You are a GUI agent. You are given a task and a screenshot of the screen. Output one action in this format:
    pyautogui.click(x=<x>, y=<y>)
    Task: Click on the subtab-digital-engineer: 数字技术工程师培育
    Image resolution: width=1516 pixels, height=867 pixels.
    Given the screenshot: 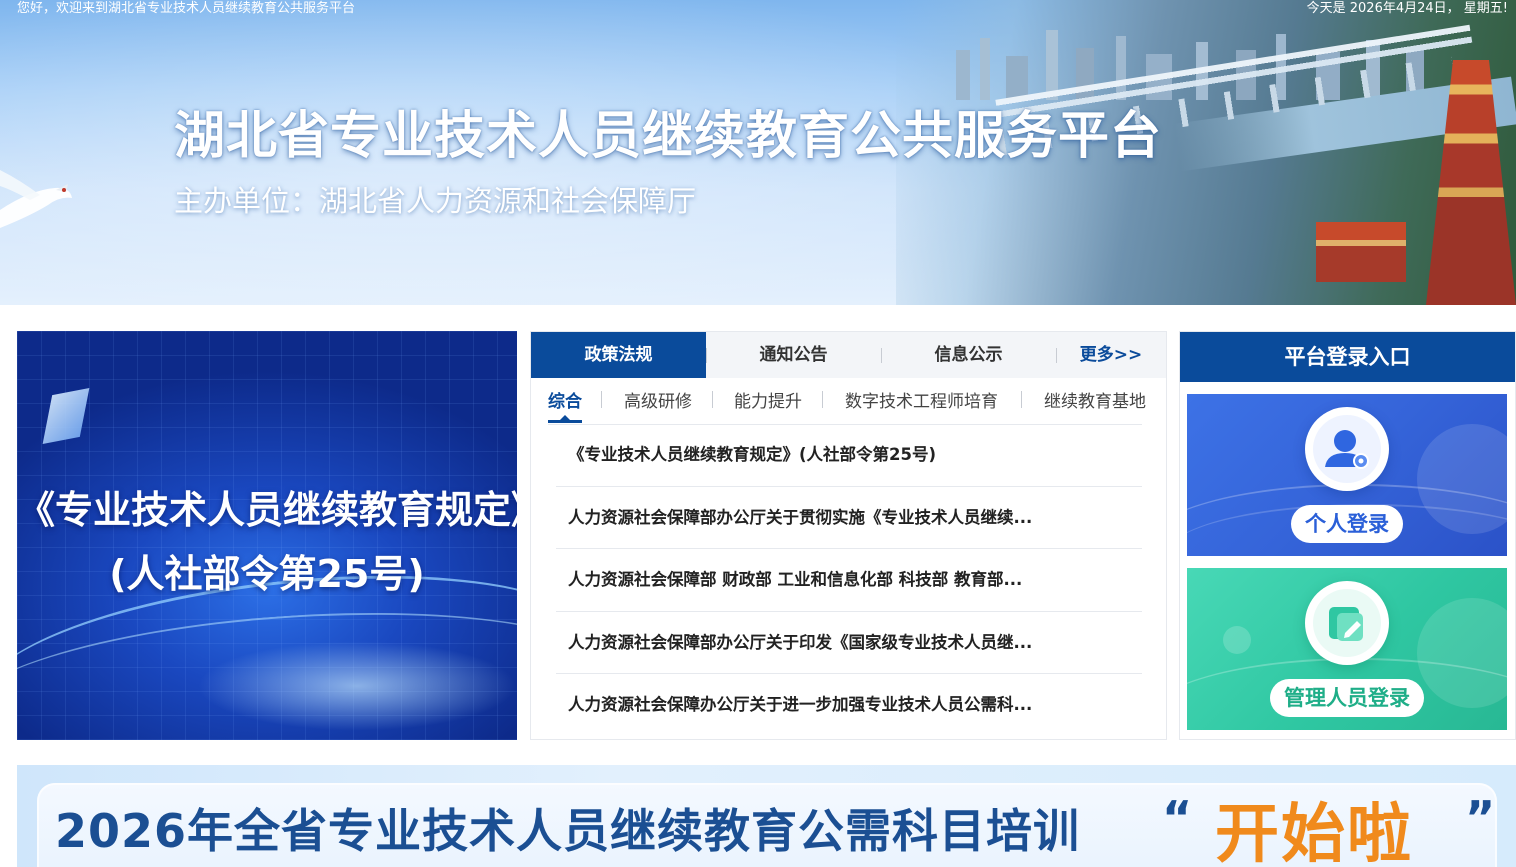 What is the action you would take?
    pyautogui.click(x=921, y=403)
    